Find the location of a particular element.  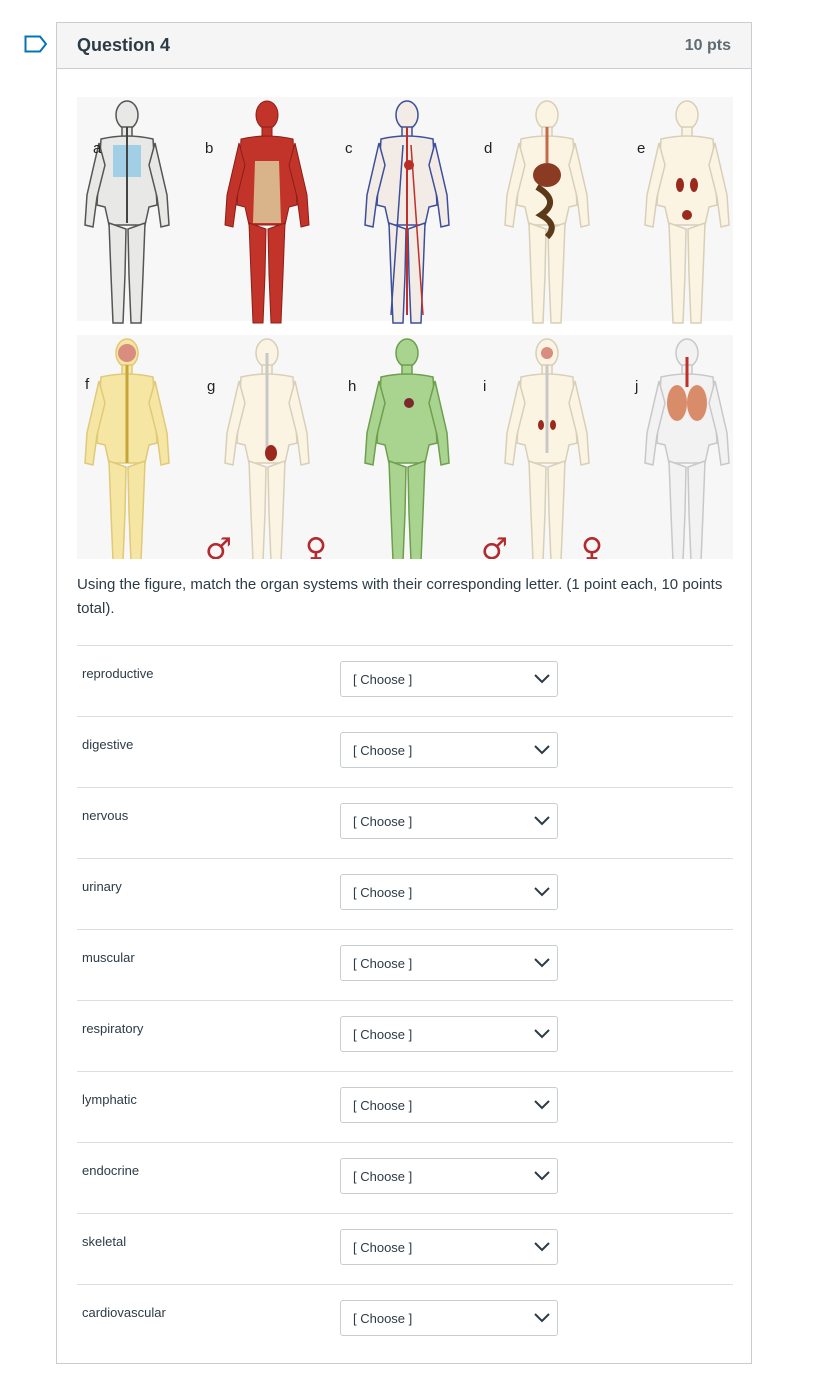

match-row-respiratory: respiratory [ Choose ] is located at coordinates (405, 1035).